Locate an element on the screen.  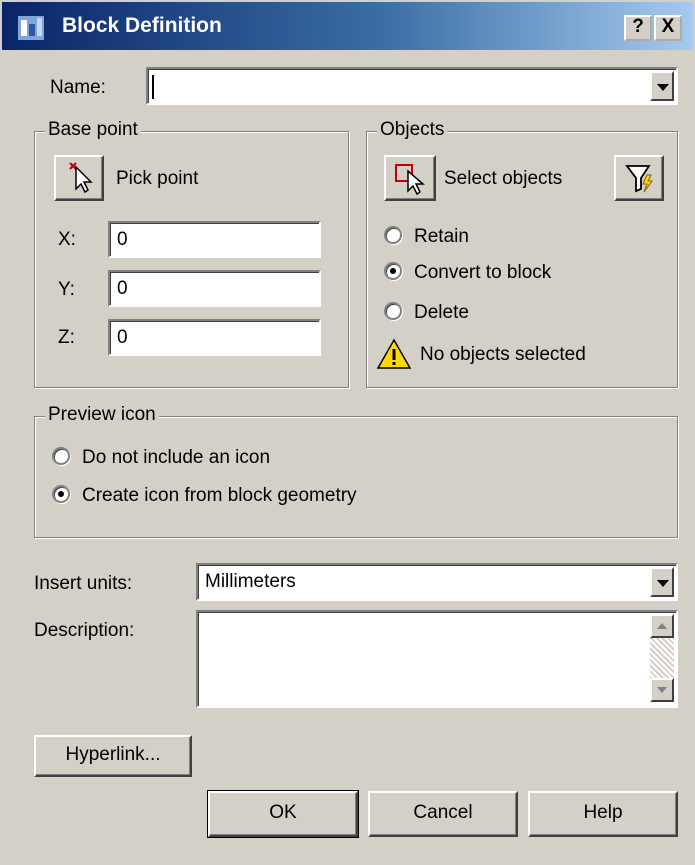
insert-units-chevron-down-icon is located at coordinates (662, 582).